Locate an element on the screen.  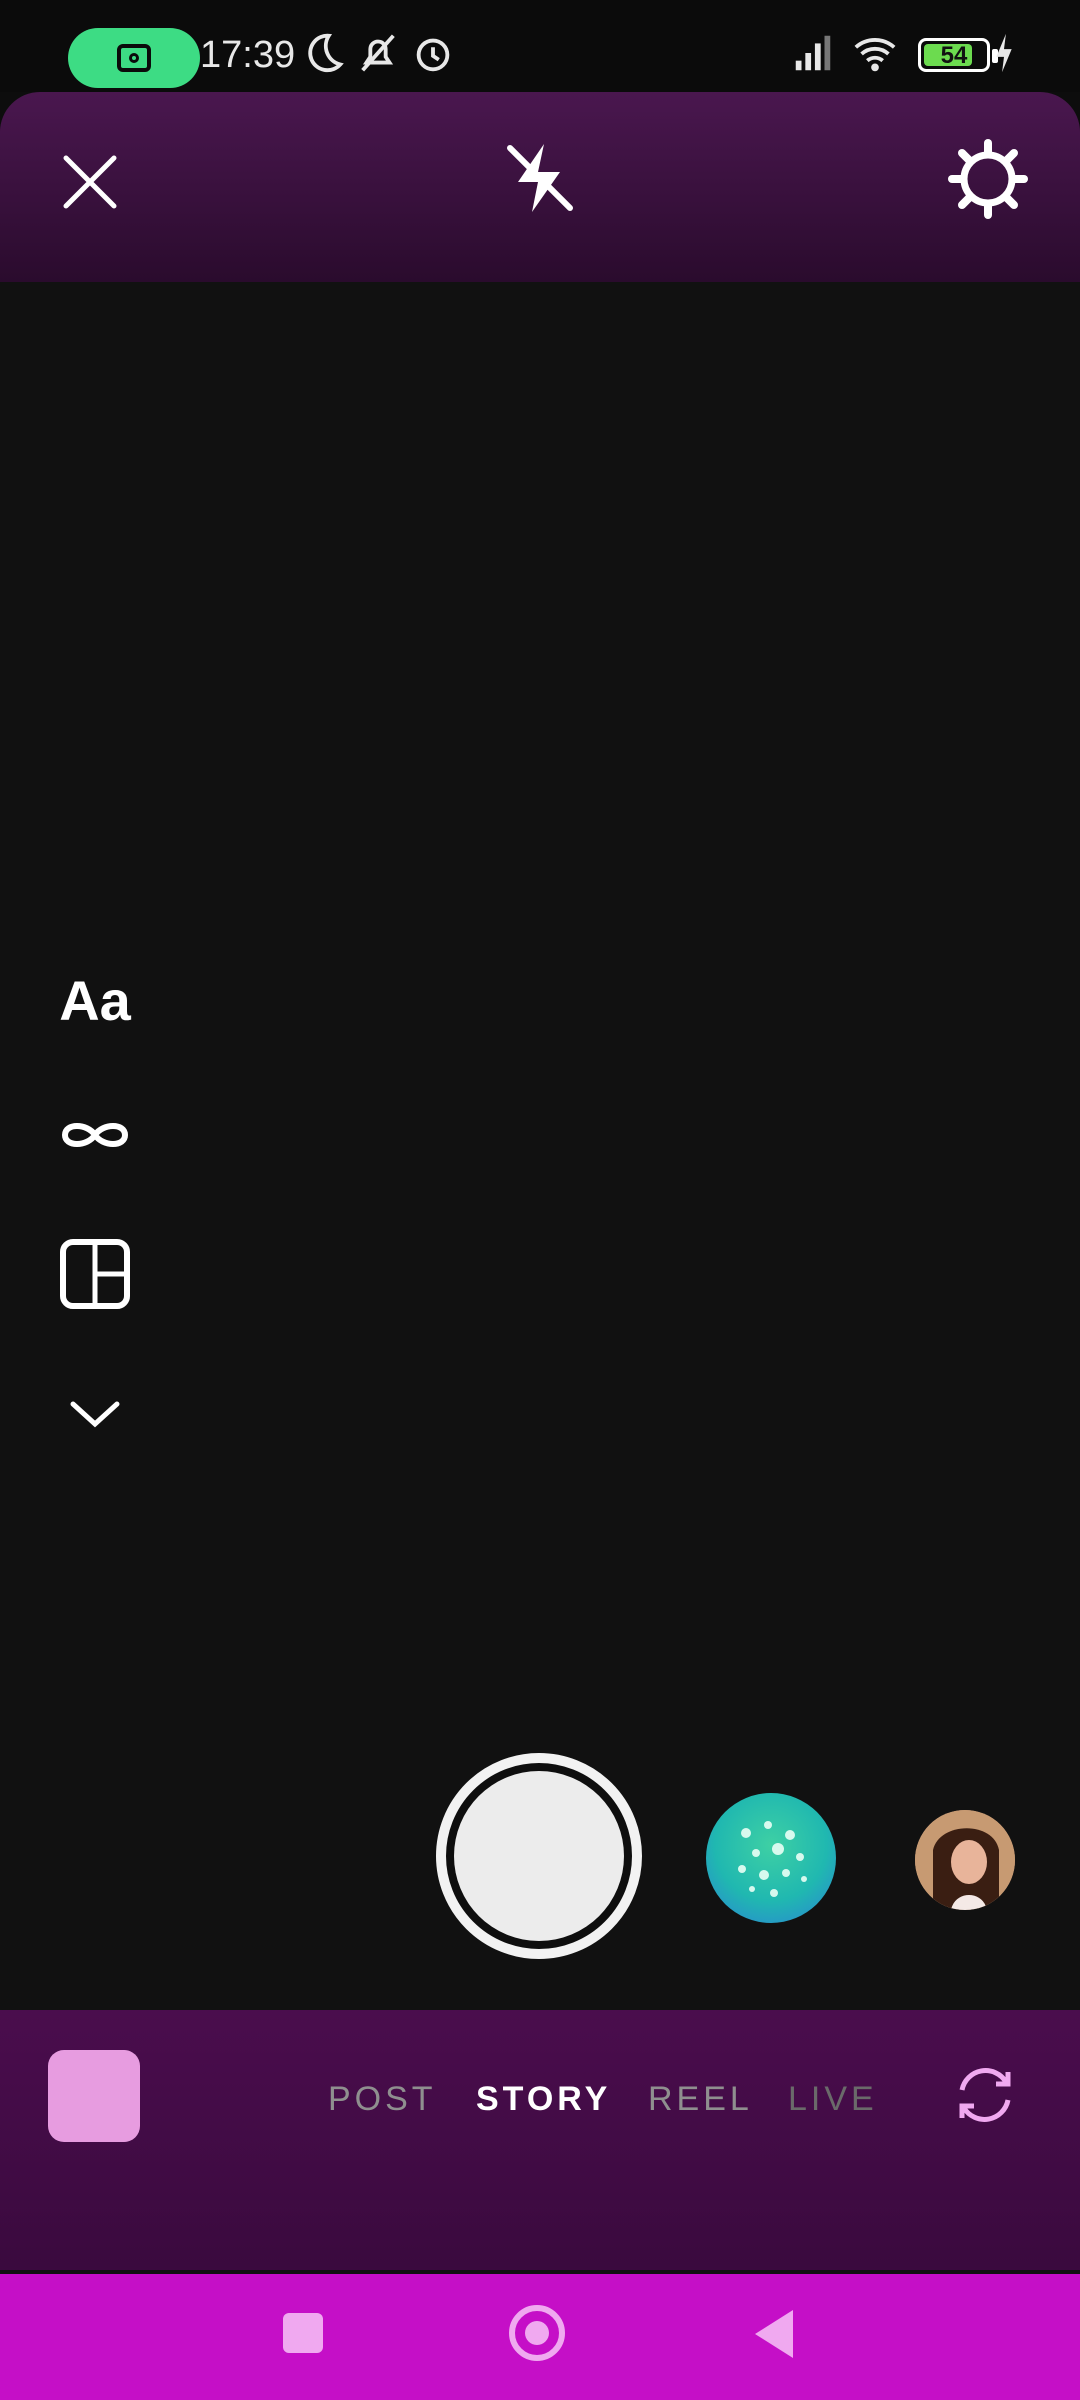
flip-camera-button is located at coordinates (985, 2095).